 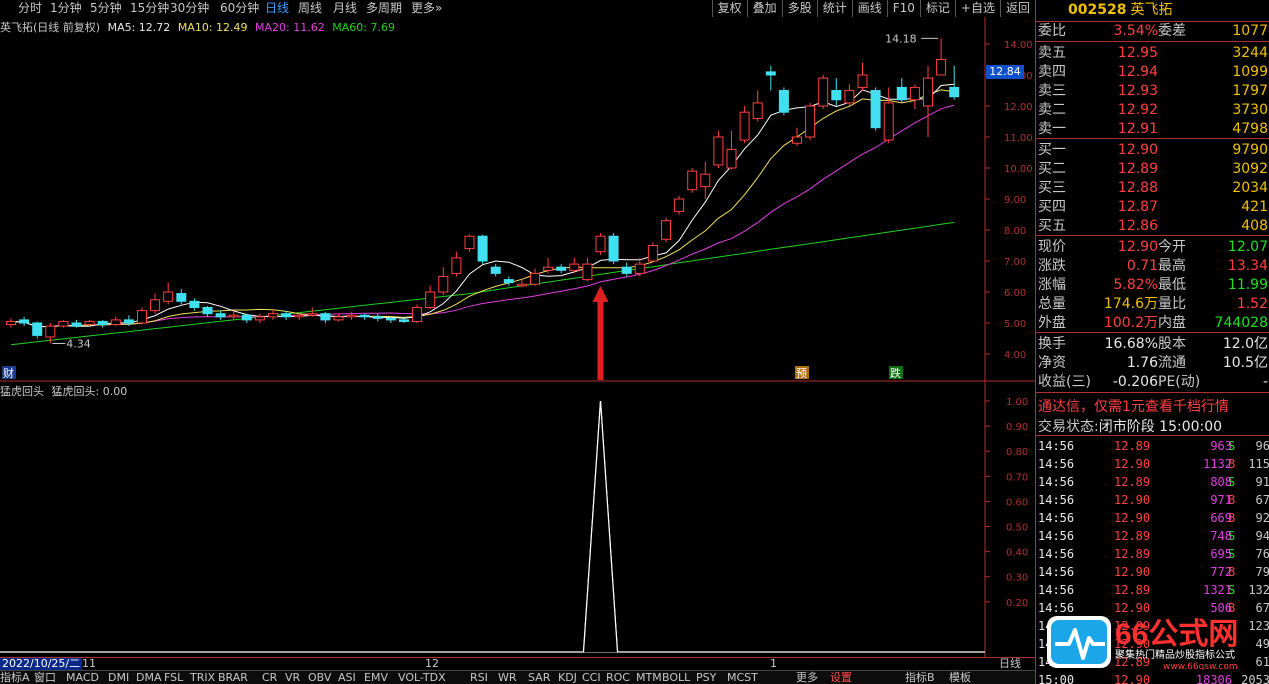 I want to click on price-tick-label: 7.00, so click(x=1015, y=262).